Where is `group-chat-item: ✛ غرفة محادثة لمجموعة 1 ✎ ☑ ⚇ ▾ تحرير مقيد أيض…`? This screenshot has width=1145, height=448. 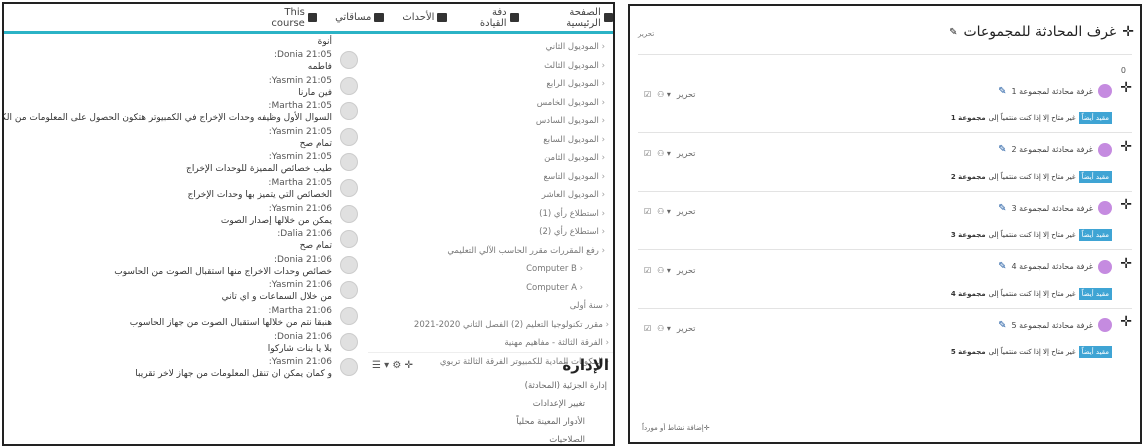
group-chat-item: ✛ غرفة محادثة لمجموعة 1 ✎ ☑ ⚇ ▾ تحرير مقيد أيض… is located at coordinates (886, 107).